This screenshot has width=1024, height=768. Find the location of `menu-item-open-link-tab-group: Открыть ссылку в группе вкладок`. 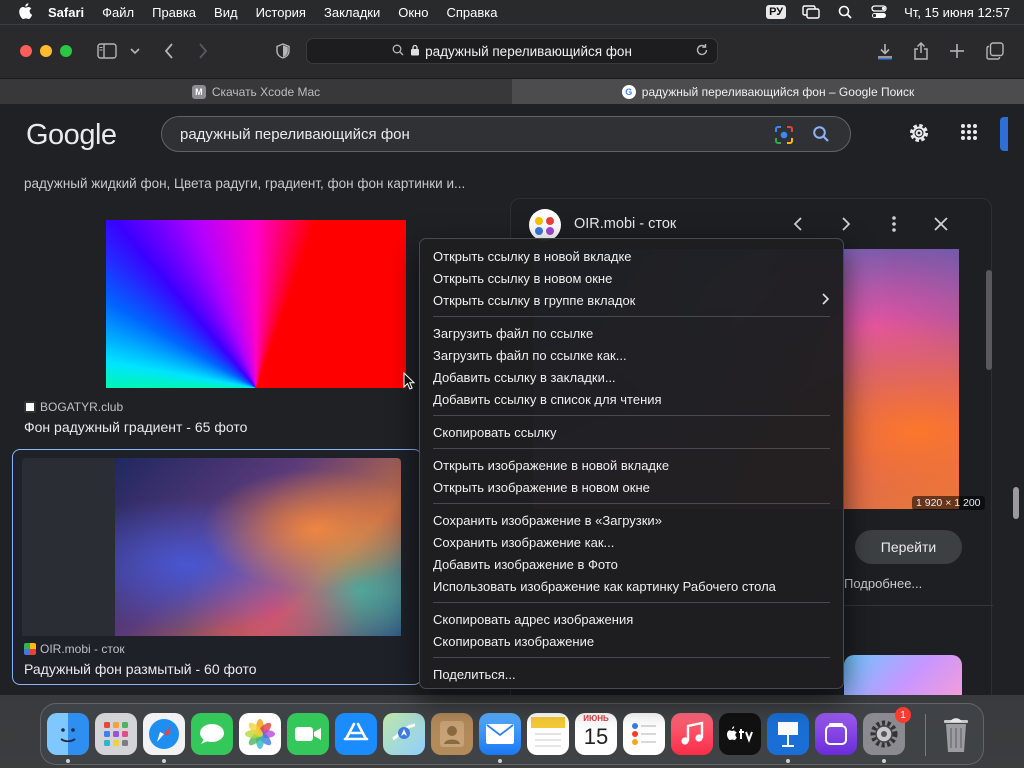

menu-item-open-link-tab-group: Открыть ссылку в группе вкладок is located at coordinates (631, 300).